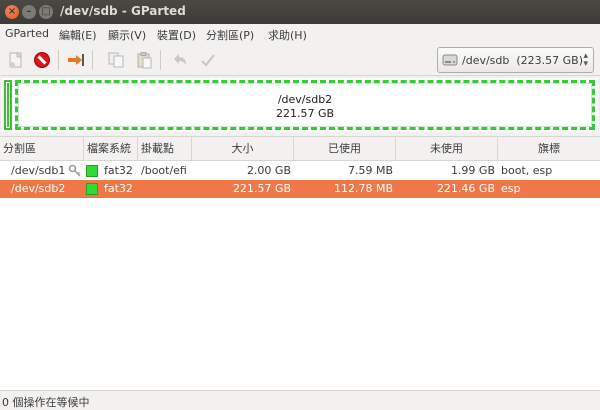 The height and width of the screenshot is (410, 600). What do you see at coordinates (465, 188) in the screenshot?
I see `cell-unused: 221.46 GB` at bounding box center [465, 188].